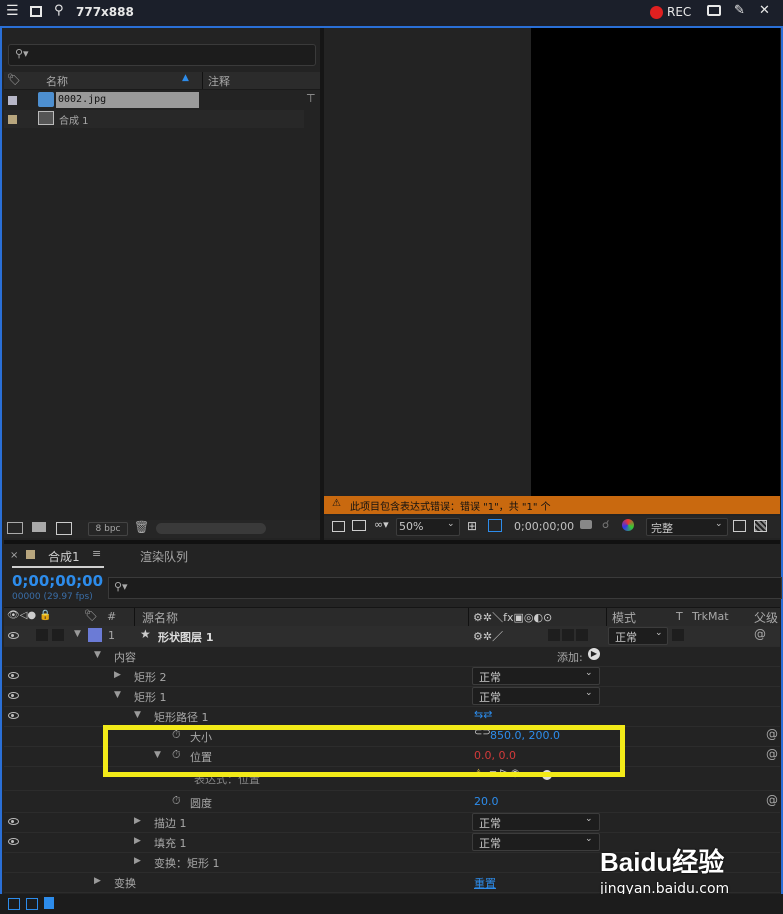 The width and height of the screenshot is (783, 914). Describe the element at coordinates (544, 526) in the screenshot. I see `viewer-timecode: 0;00;00;00` at that location.